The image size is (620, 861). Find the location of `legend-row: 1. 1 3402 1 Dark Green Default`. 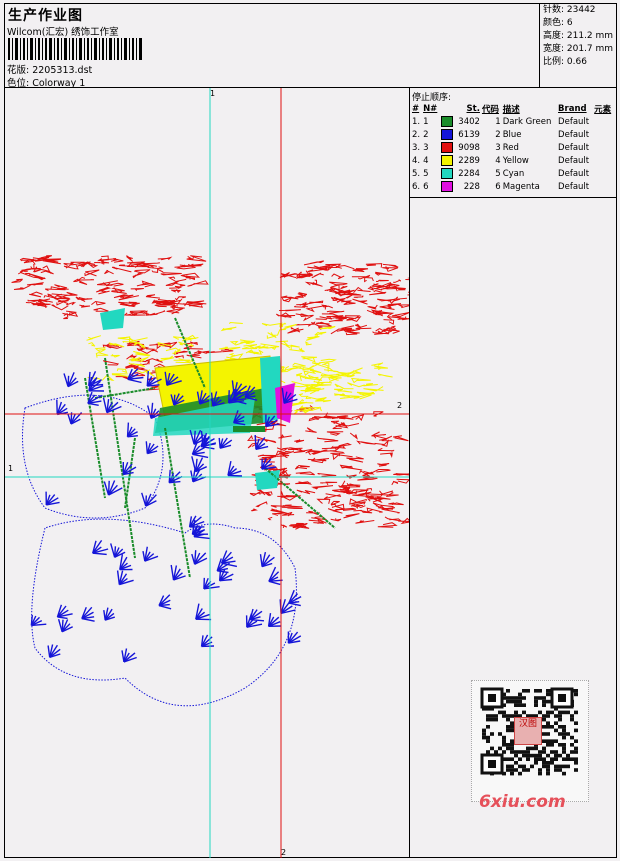

legend-row: 1. 1 3402 1 Dark Green Default is located at coordinates (512, 121).